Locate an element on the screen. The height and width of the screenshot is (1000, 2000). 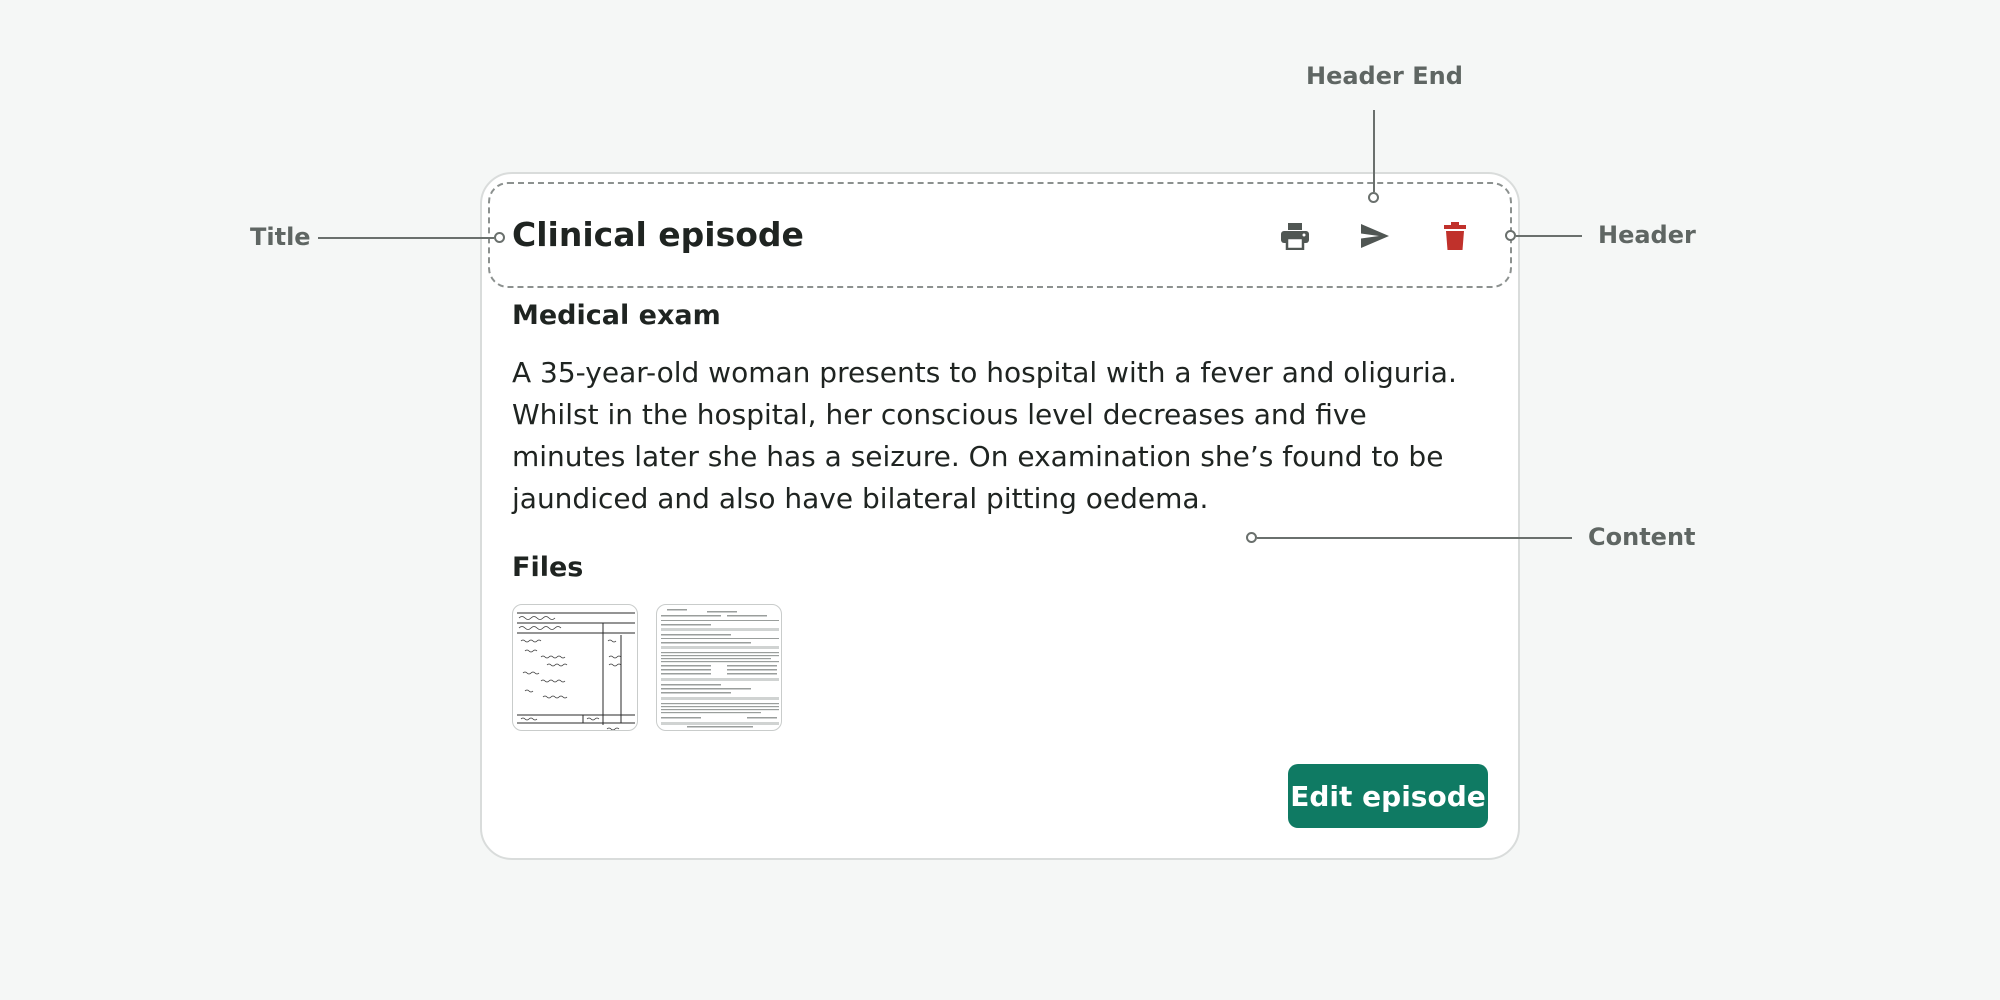
printer-icon is located at coordinates (1295, 236).